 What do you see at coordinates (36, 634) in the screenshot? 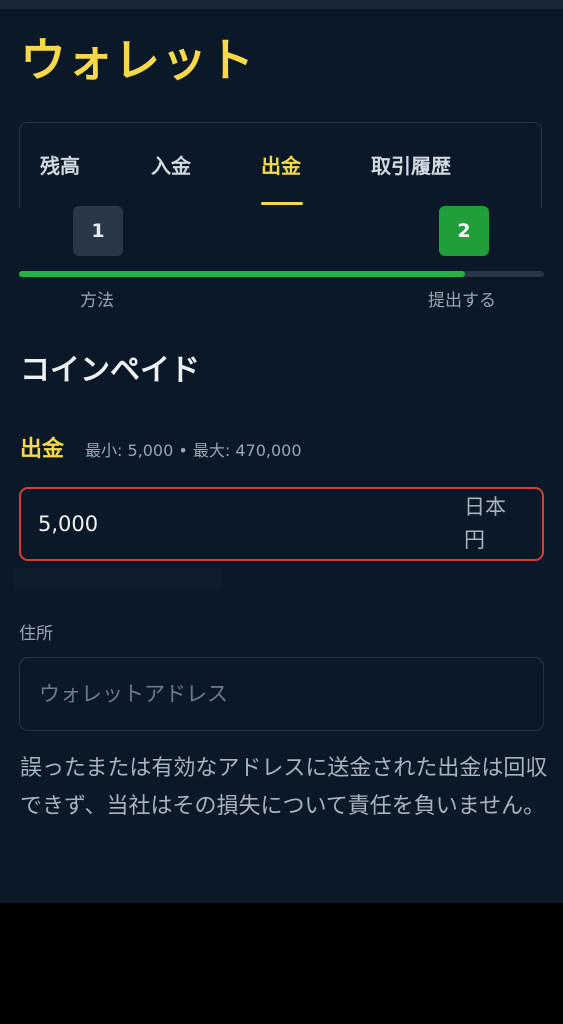
I see `address-label: 住所` at bounding box center [36, 634].